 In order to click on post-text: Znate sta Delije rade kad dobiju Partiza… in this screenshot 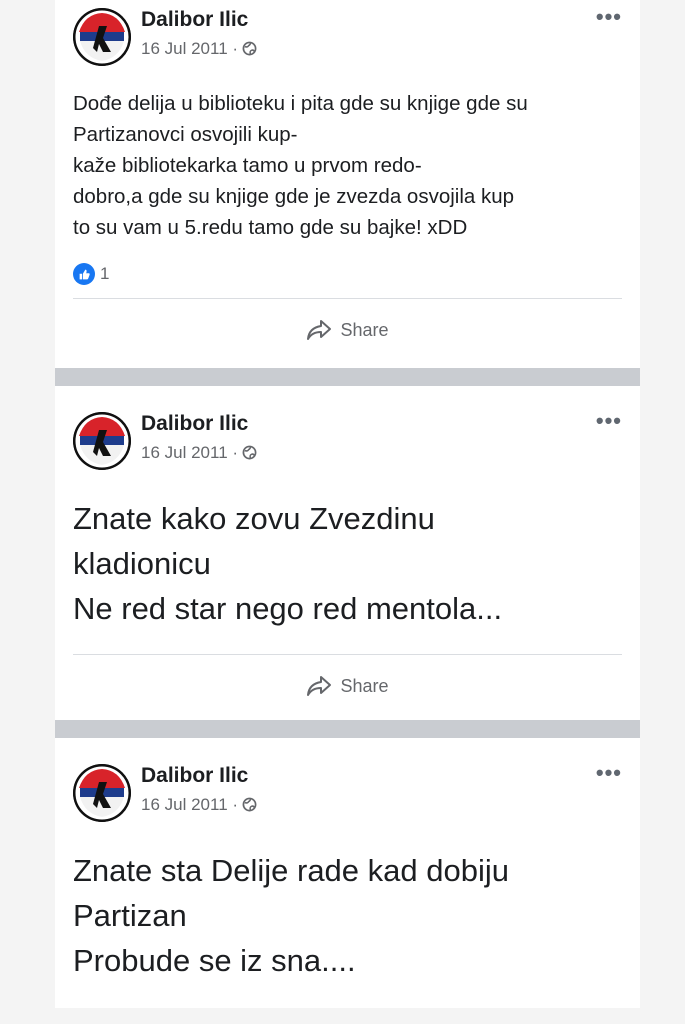, I will do `click(347, 893)`.